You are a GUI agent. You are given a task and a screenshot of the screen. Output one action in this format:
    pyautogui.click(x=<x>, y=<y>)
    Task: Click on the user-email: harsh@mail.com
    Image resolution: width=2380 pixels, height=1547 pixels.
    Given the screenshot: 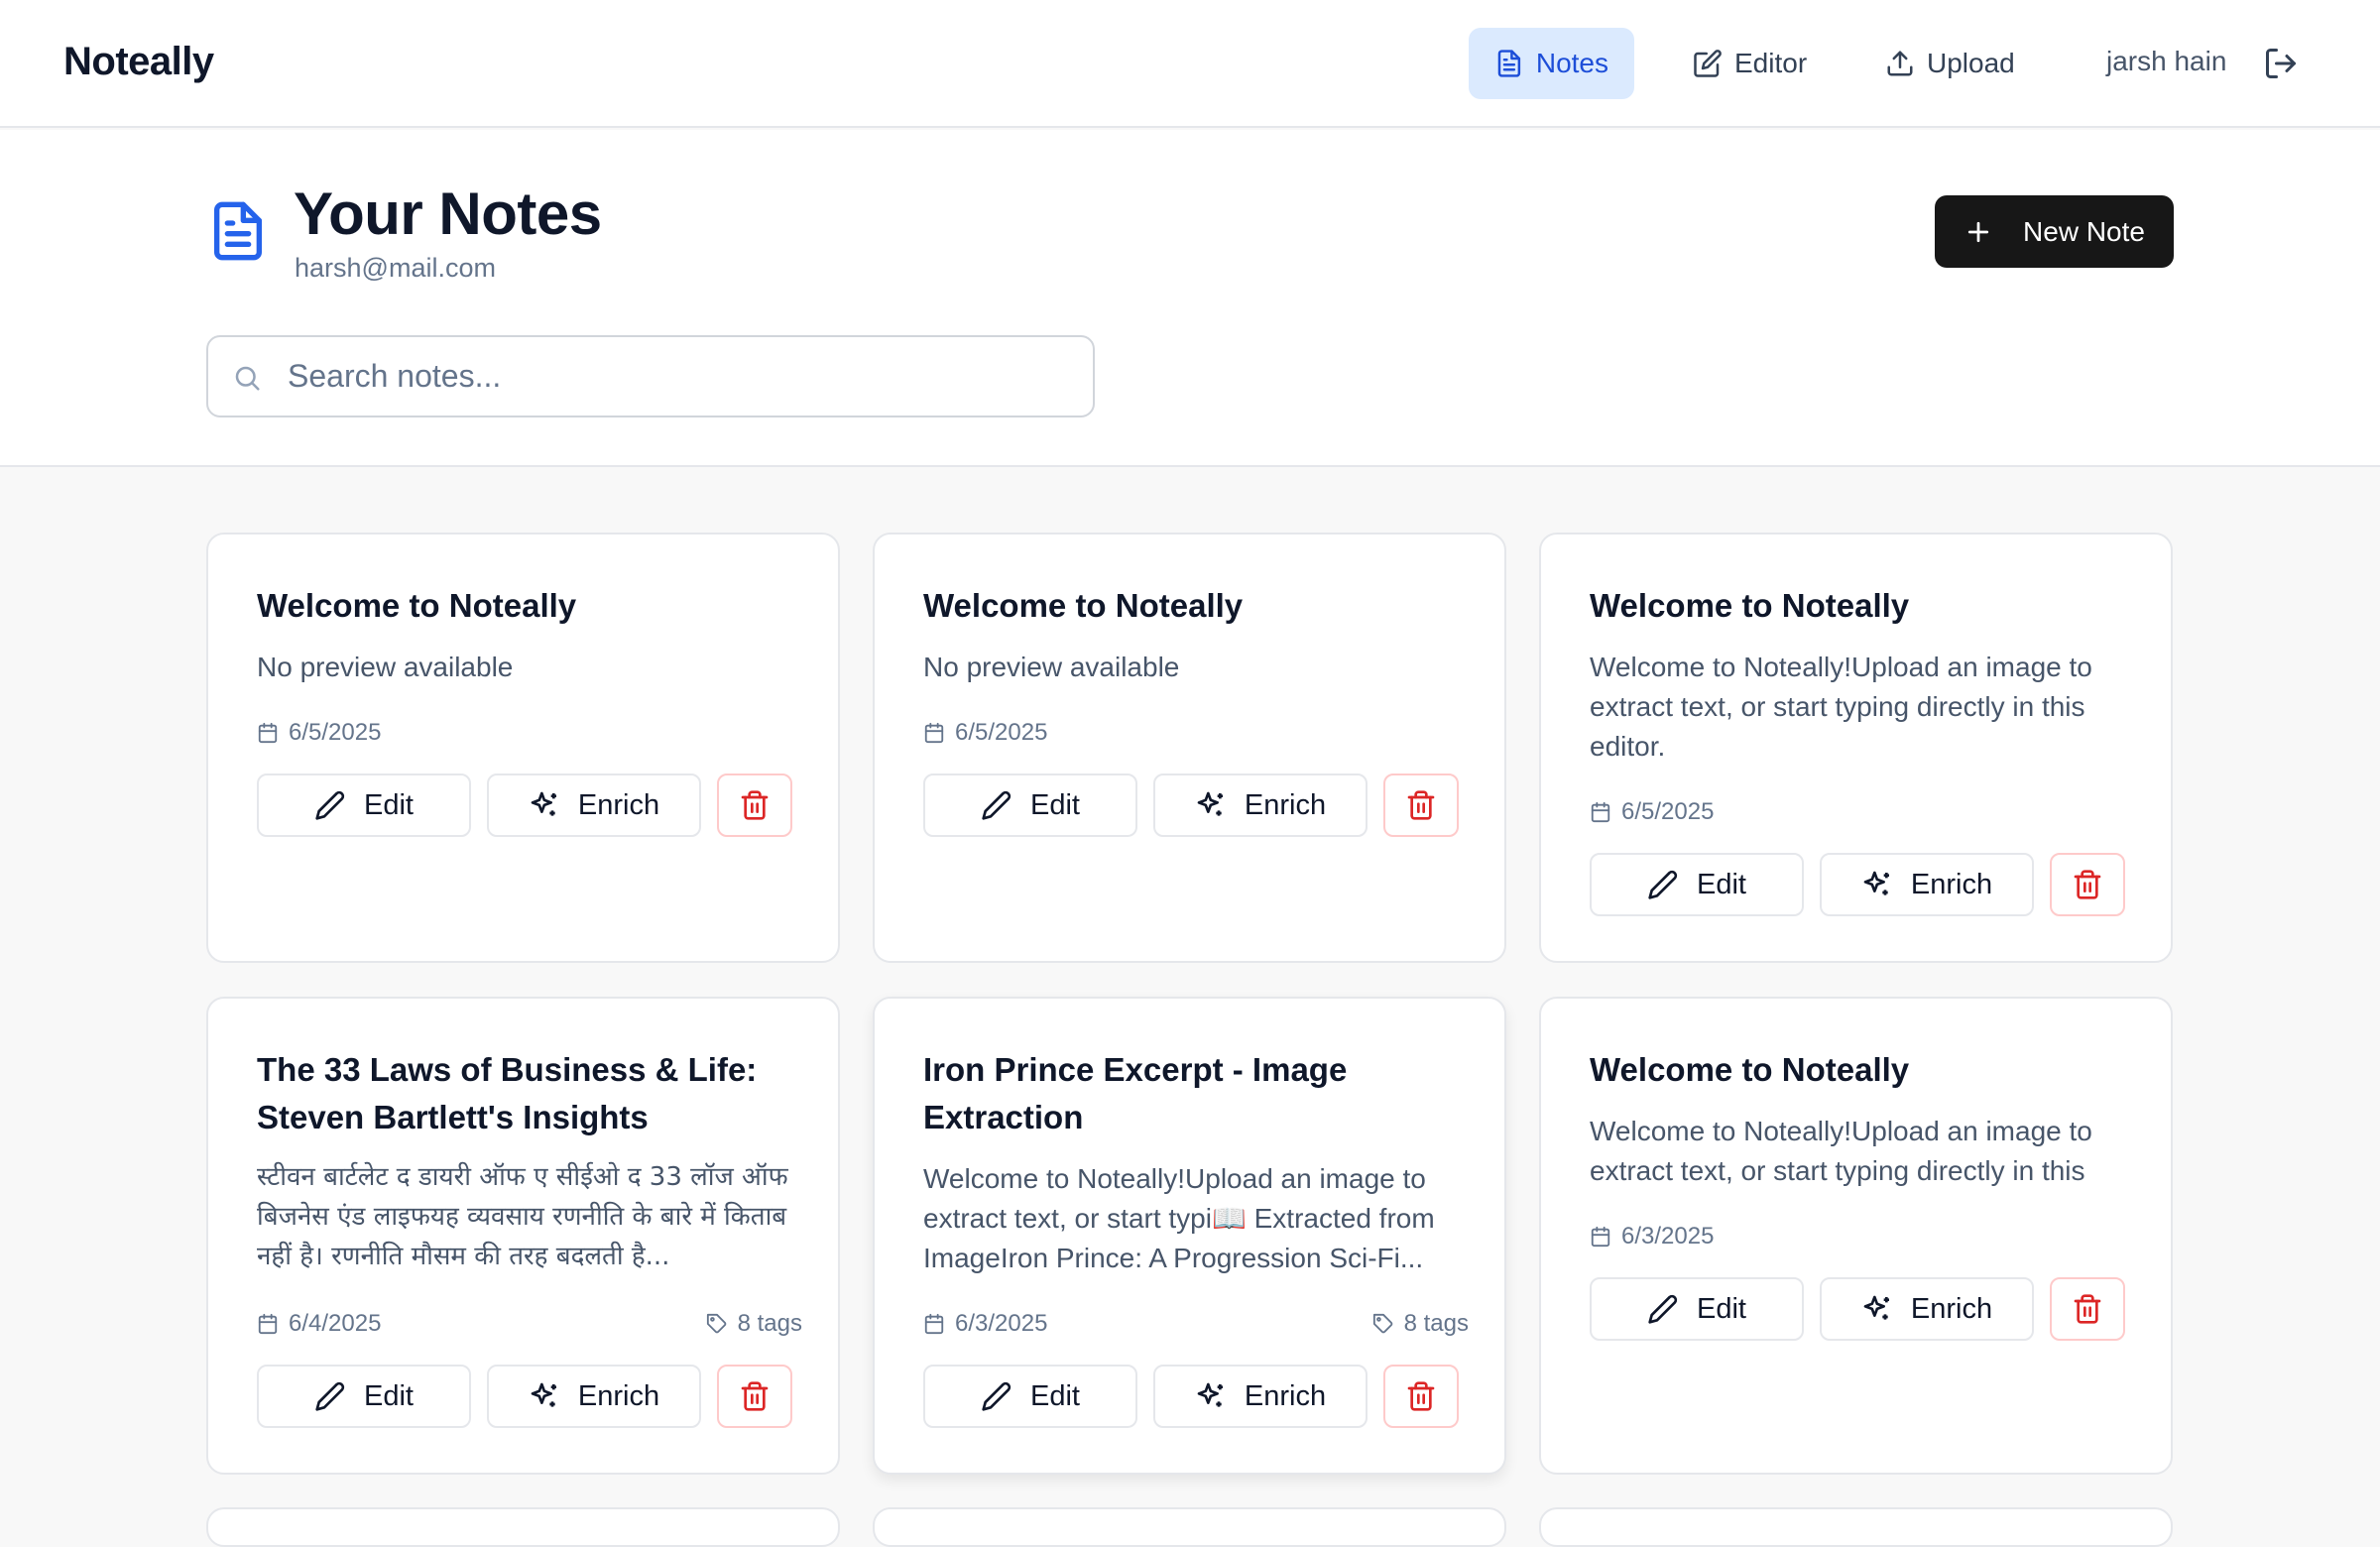 What is the action you would take?
    pyautogui.click(x=395, y=268)
    